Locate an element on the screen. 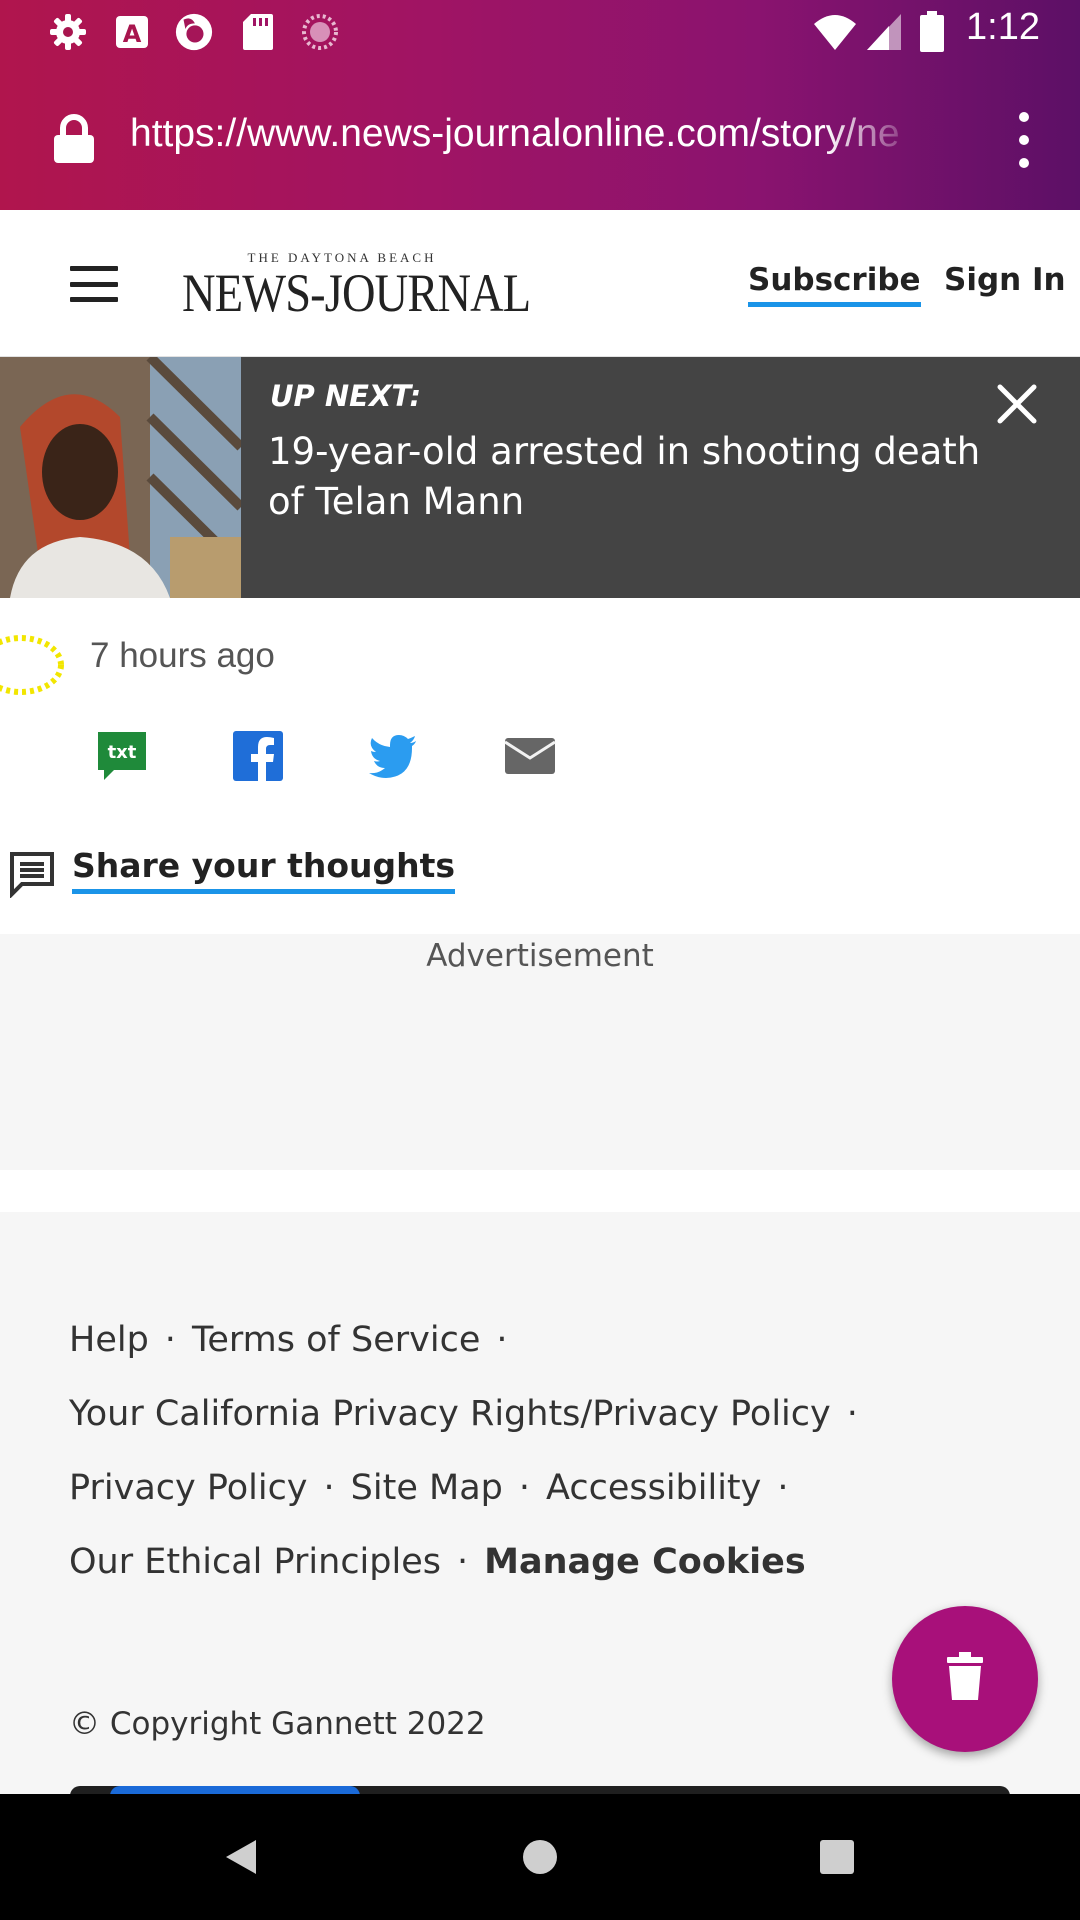 The height and width of the screenshot is (1920, 1080). home-icon is located at coordinates (540, 1857).